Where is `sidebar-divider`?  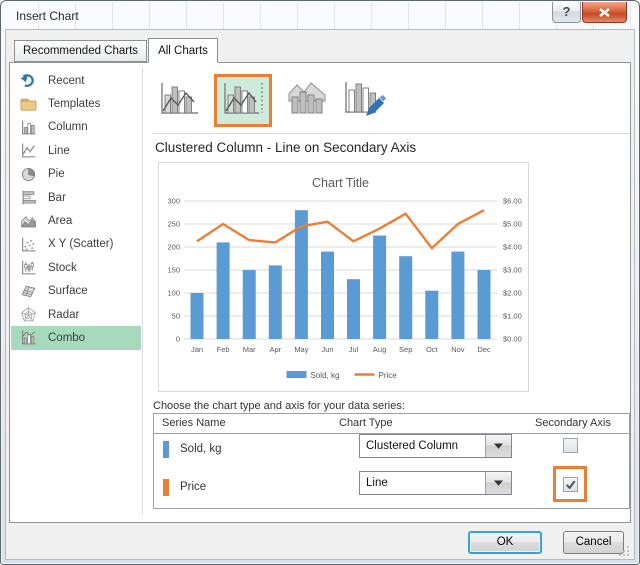 sidebar-divider is located at coordinates (142, 291).